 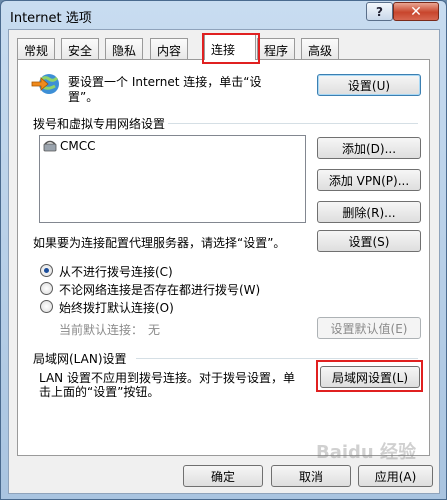 I want to click on window-title: Internet 选项, so click(x=51, y=18).